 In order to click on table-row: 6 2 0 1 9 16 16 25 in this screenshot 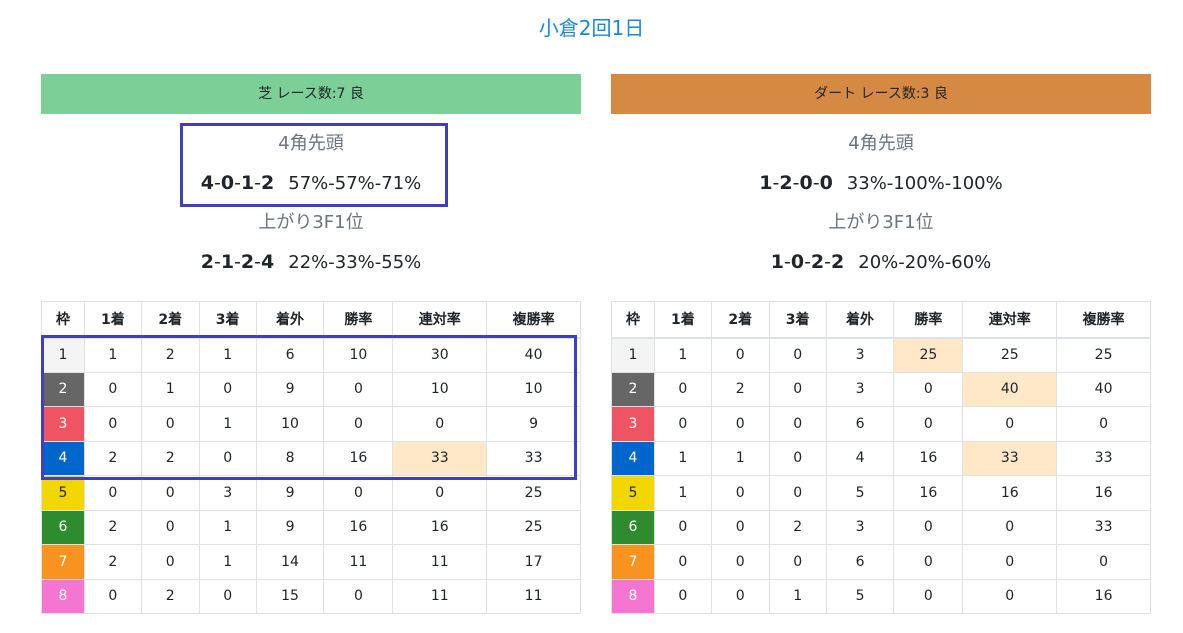, I will do `click(311, 527)`.